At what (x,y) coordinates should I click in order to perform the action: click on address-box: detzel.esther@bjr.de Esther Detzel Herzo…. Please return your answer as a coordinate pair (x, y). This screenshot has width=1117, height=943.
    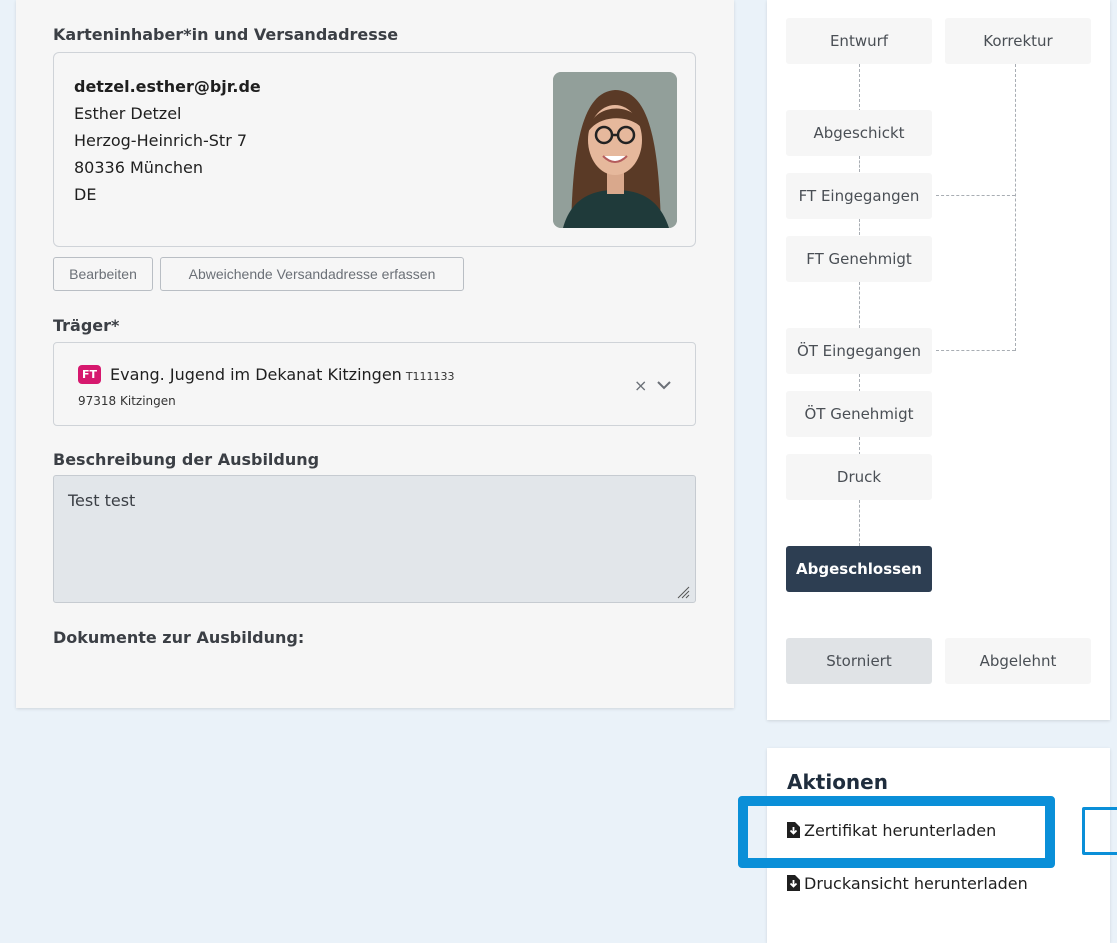
    Looking at the image, I should click on (374, 149).